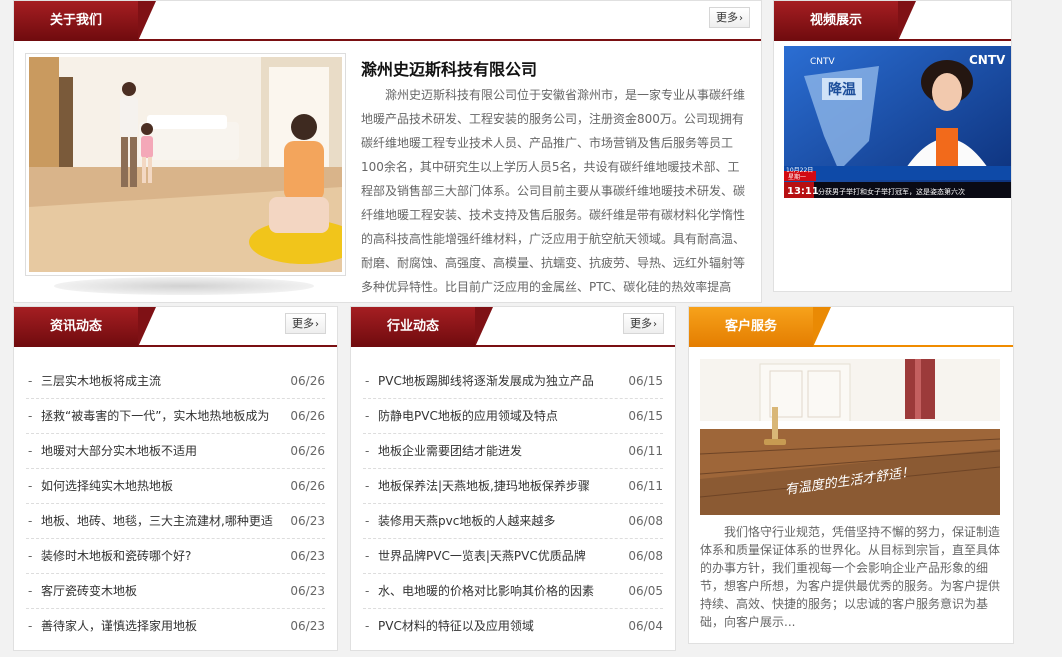 The width and height of the screenshot is (1062, 657). Describe the element at coordinates (175, 486) in the screenshot. I see `list-item: 如何选择纯实木地热地板06/26` at that location.